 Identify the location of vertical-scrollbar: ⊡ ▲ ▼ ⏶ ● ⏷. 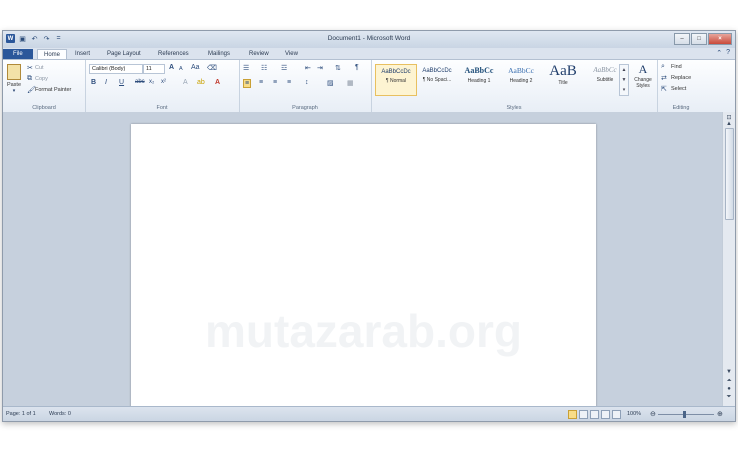
(728, 259).